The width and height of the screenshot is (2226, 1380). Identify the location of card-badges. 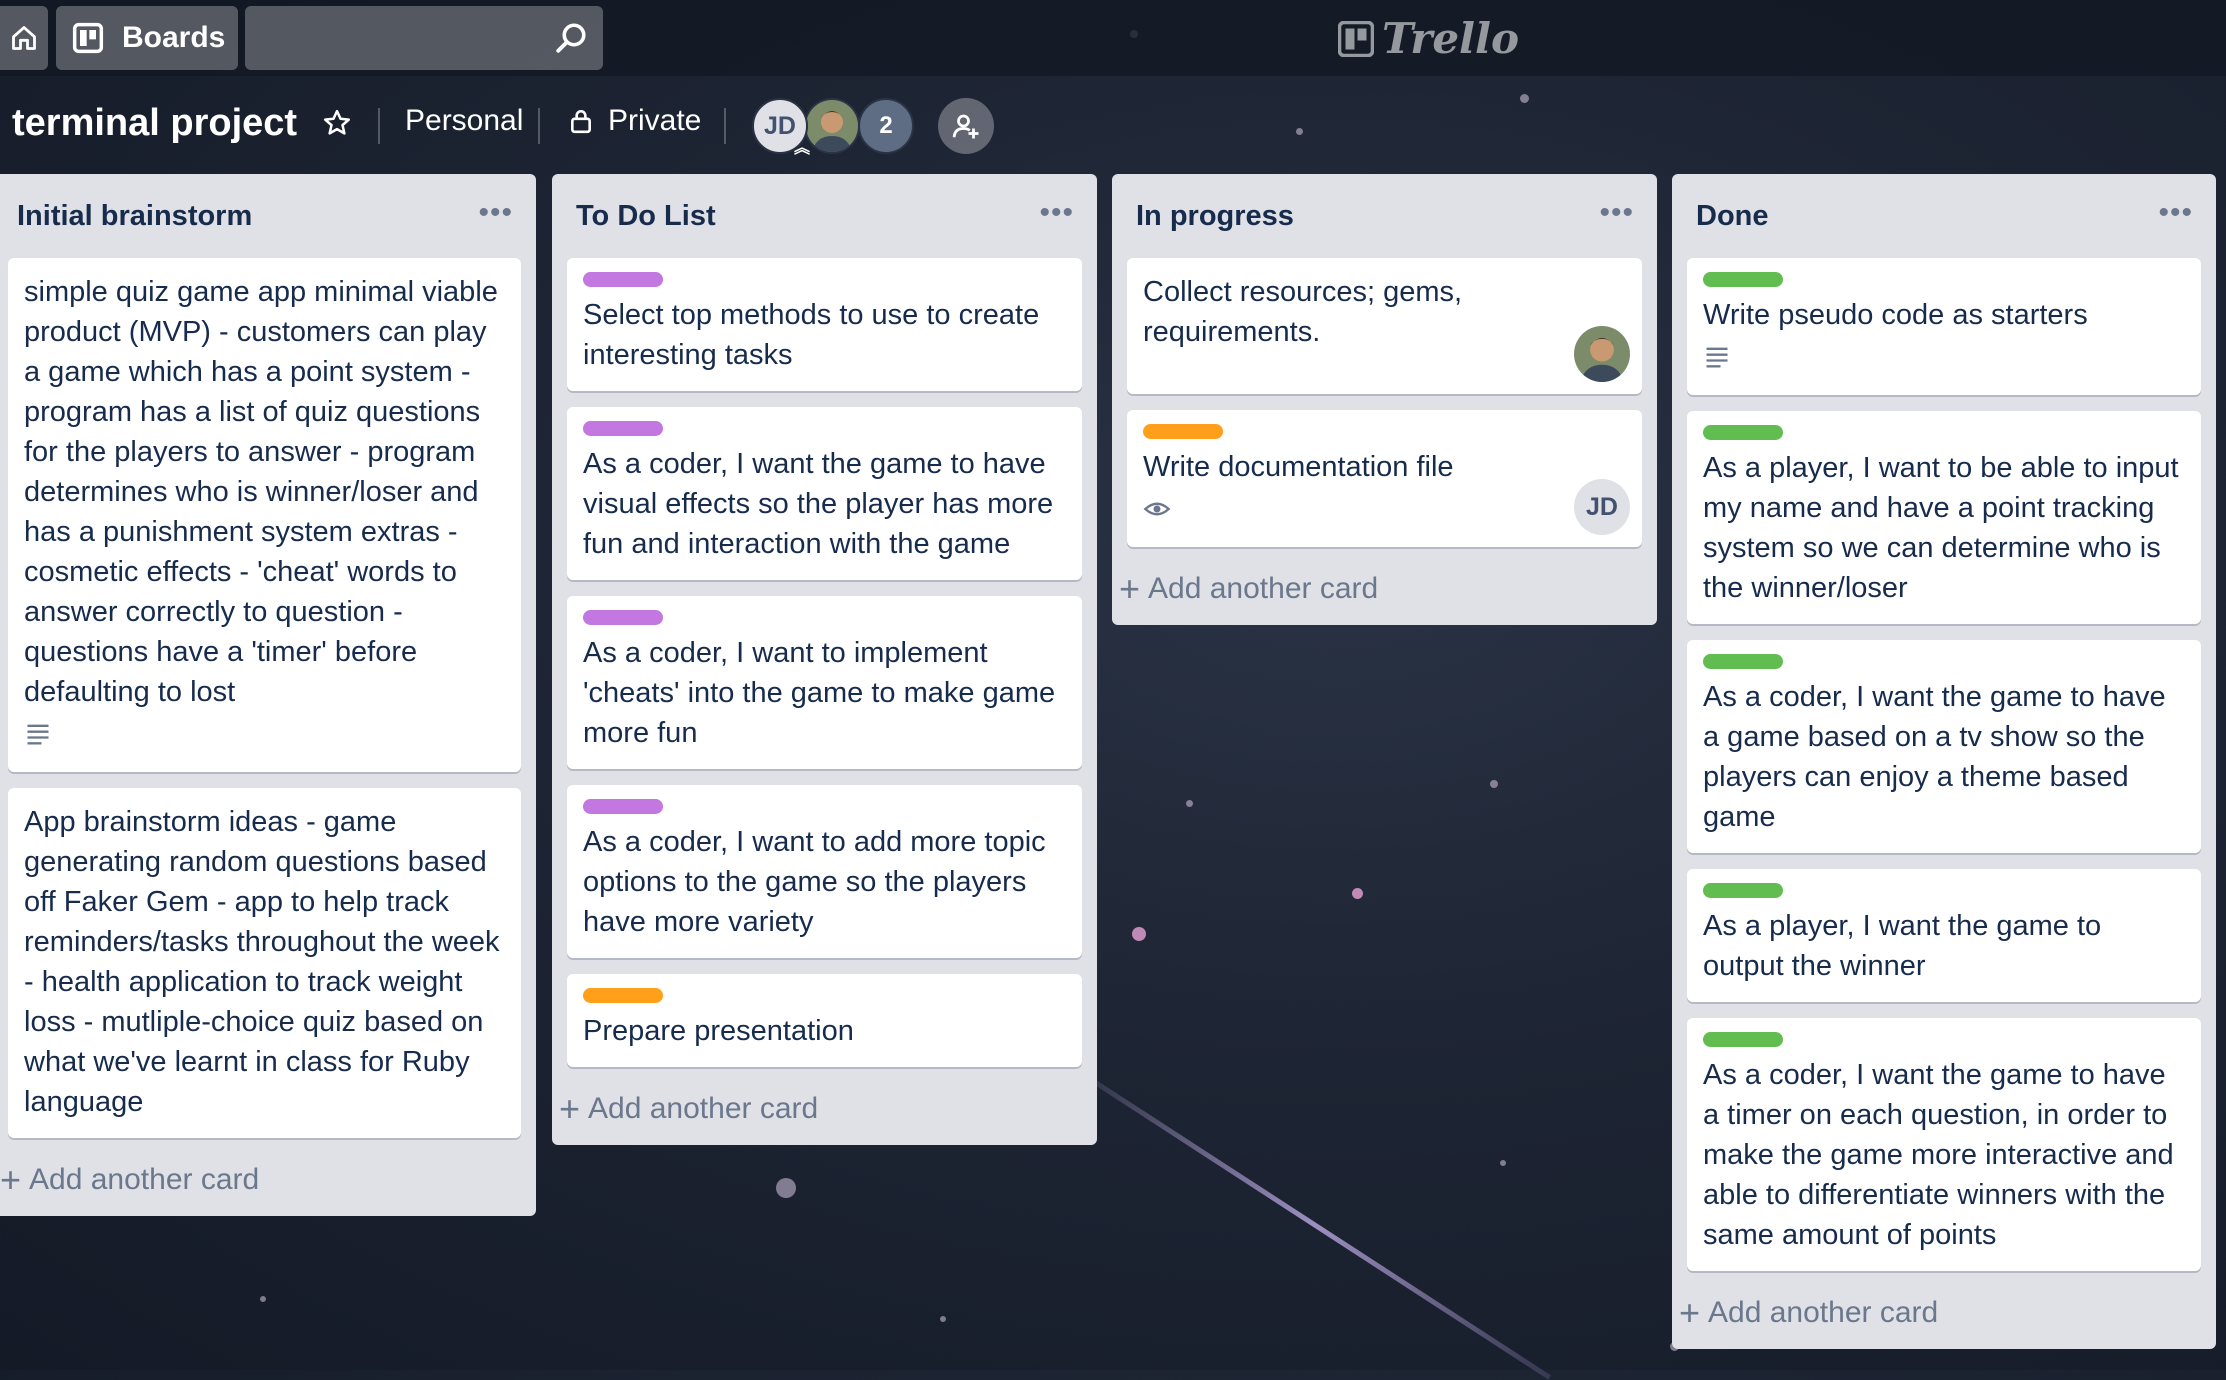
(1384, 509).